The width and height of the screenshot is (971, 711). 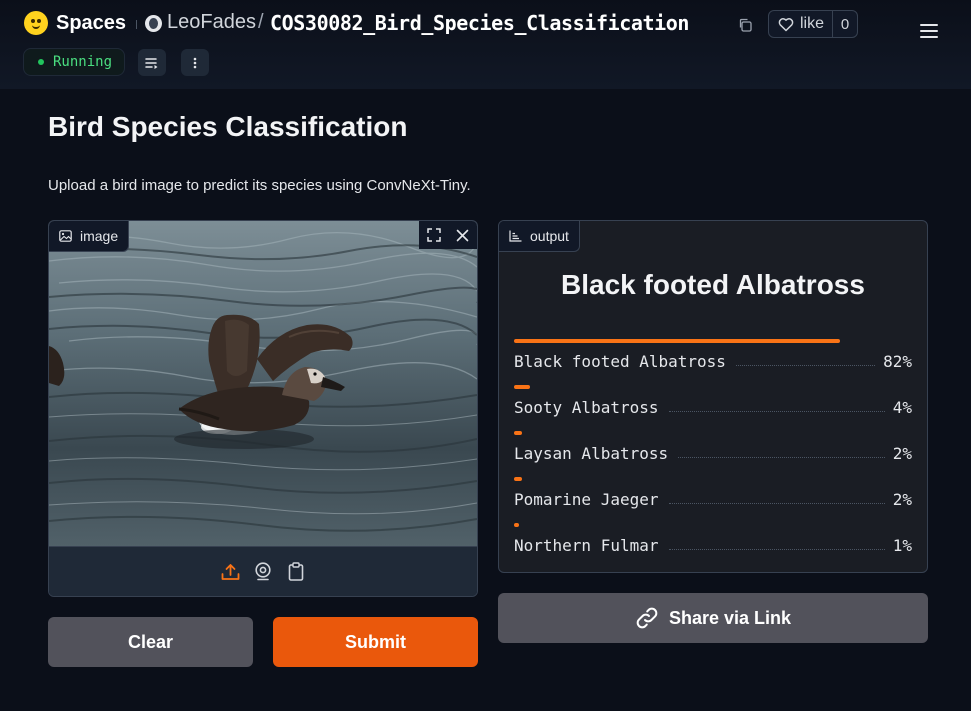 I want to click on brand-label: Spaces, so click(x=91, y=22).